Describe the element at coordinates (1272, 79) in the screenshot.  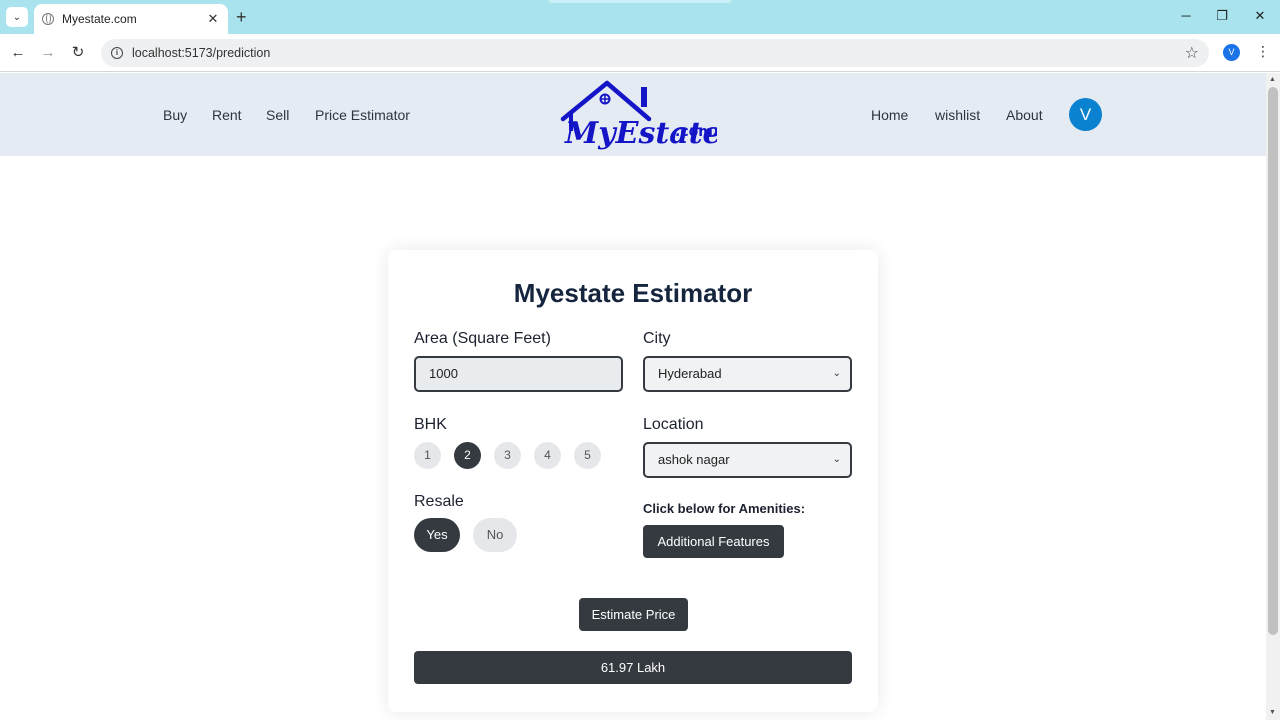
I see `scroll-up-arrow-icon: ▲` at that location.